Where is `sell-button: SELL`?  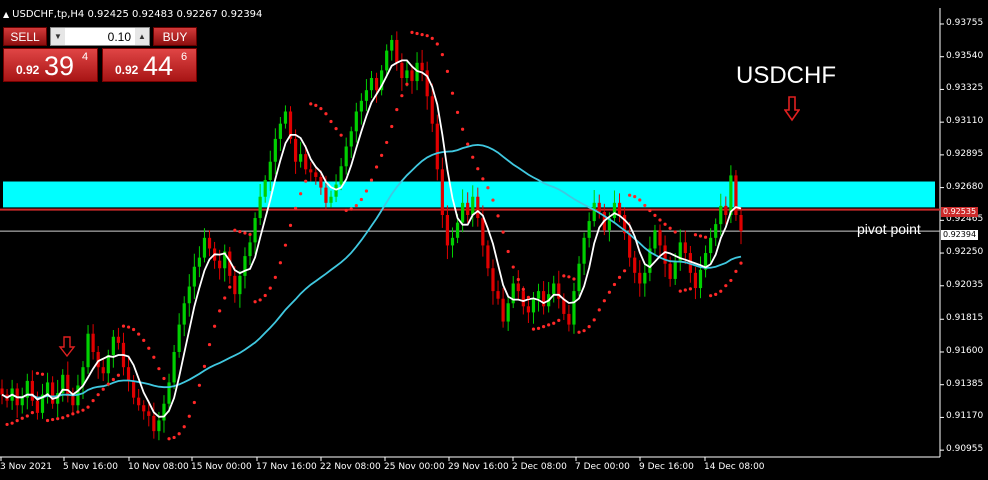 sell-button: SELL is located at coordinates (25, 36).